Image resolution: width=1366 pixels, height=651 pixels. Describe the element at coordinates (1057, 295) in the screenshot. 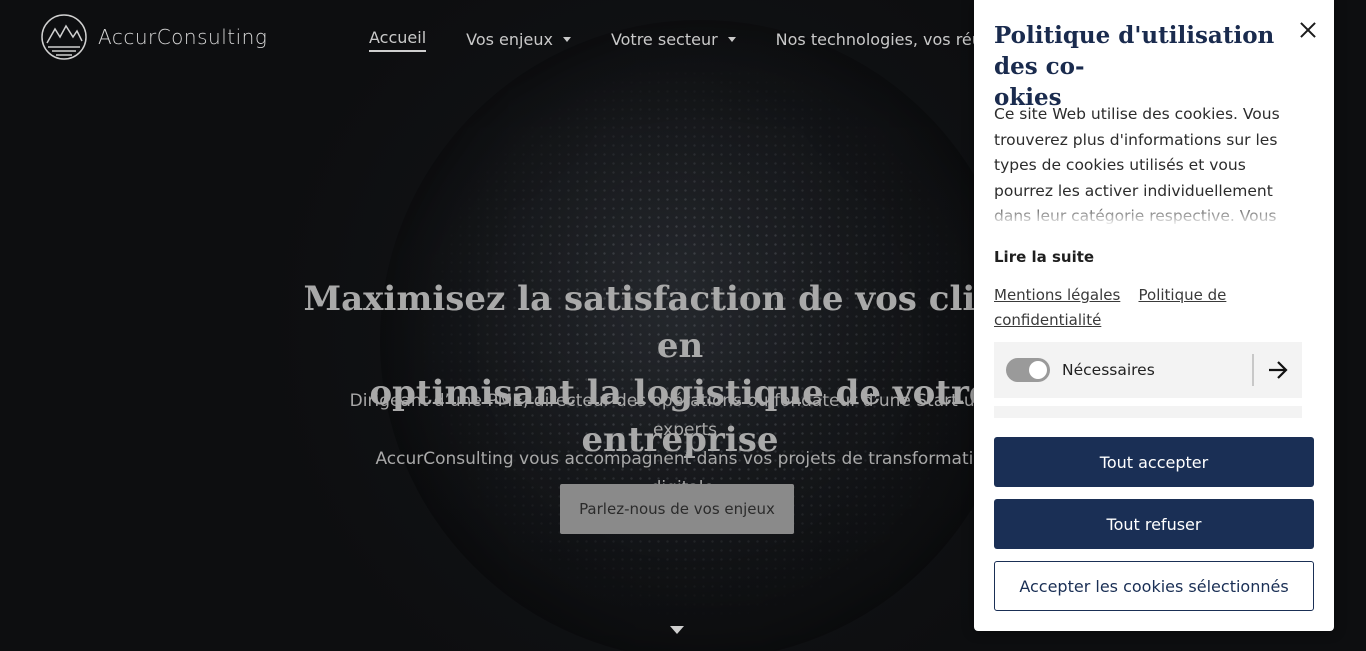

I see `legal-notice-link: Mentions légales` at that location.